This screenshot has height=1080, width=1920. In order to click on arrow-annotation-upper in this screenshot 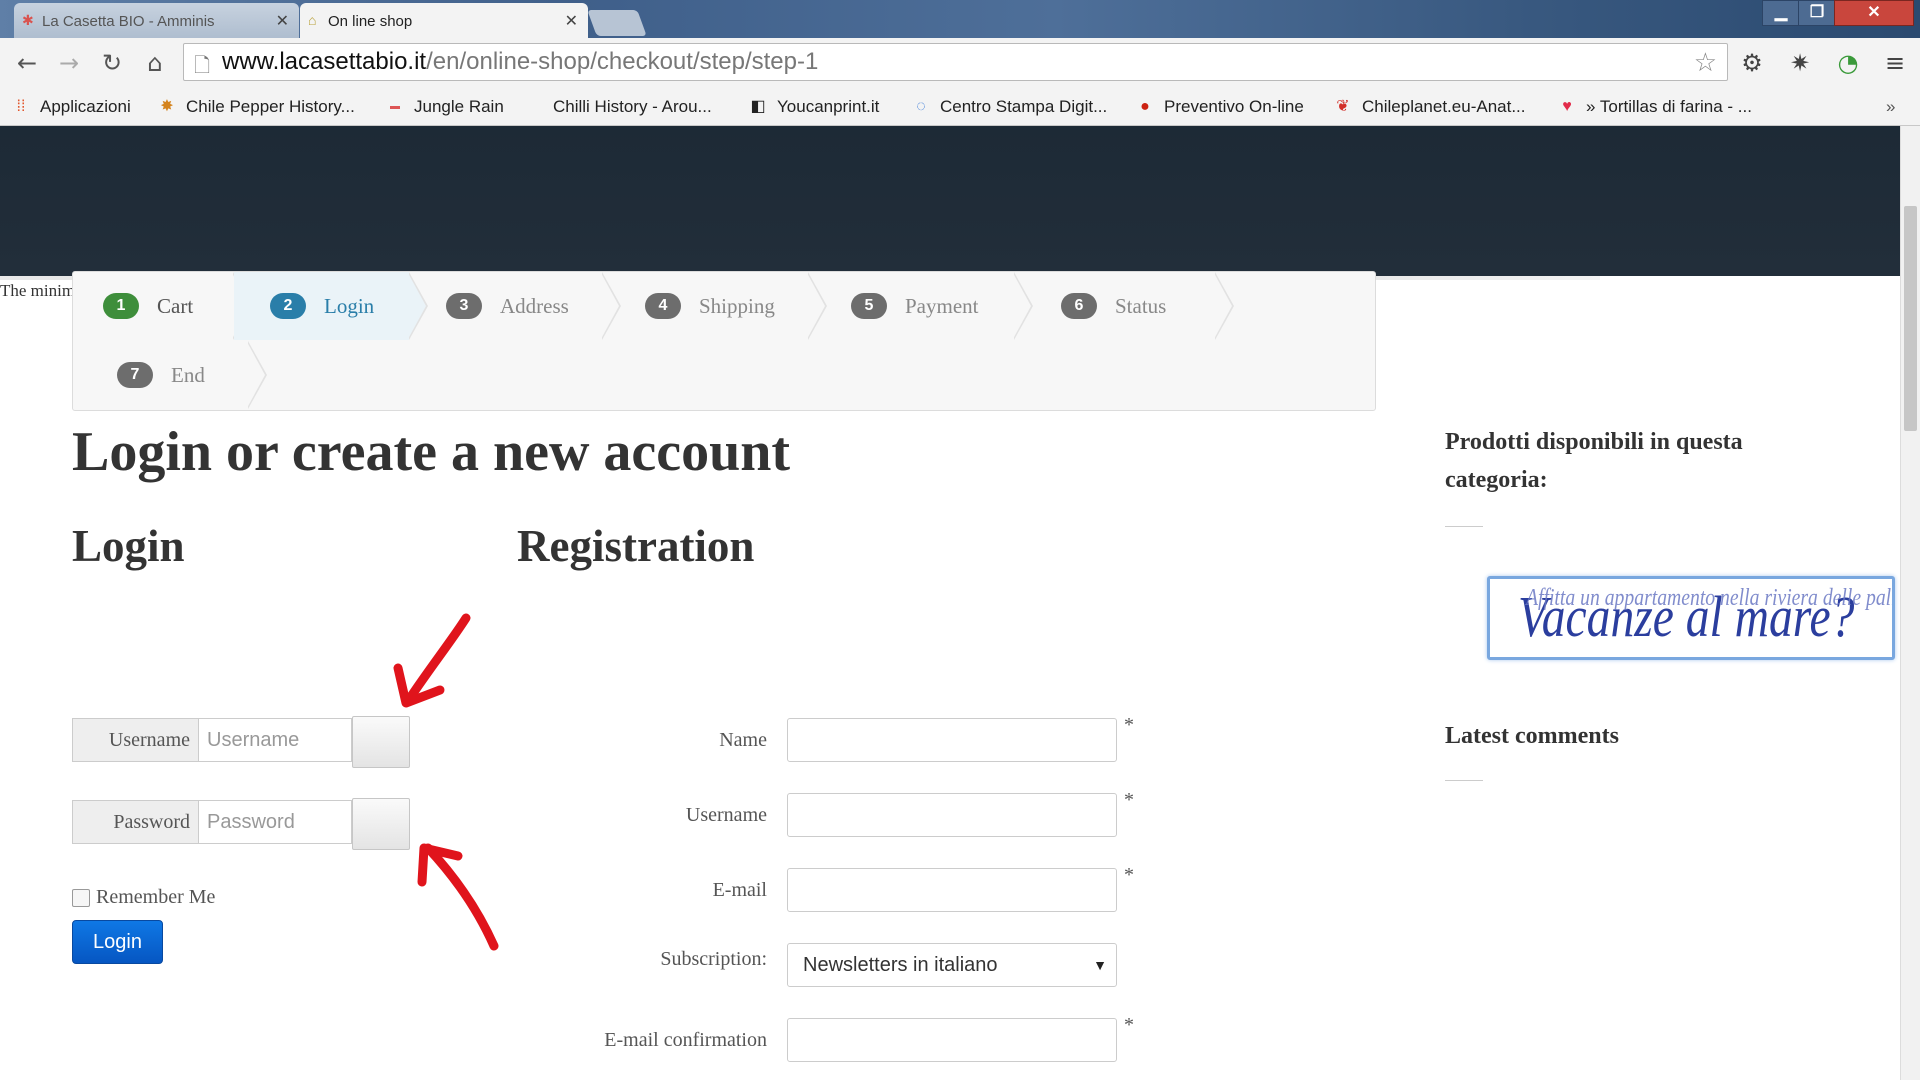, I will do `click(432, 660)`.